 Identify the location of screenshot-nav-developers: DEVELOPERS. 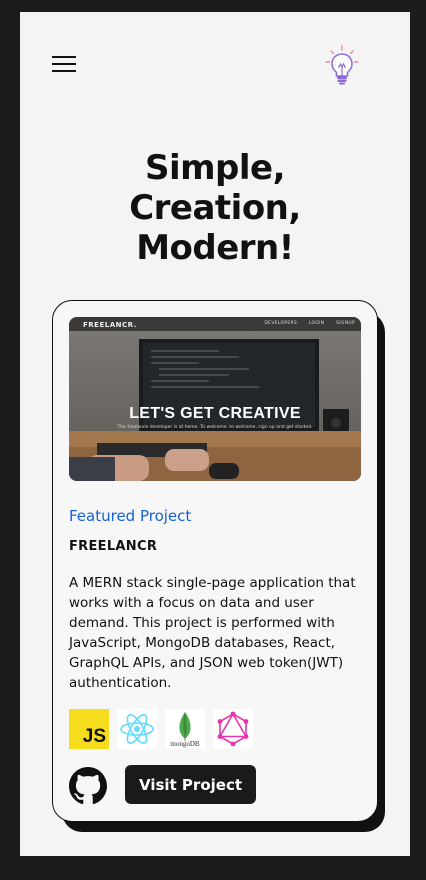
(281, 323).